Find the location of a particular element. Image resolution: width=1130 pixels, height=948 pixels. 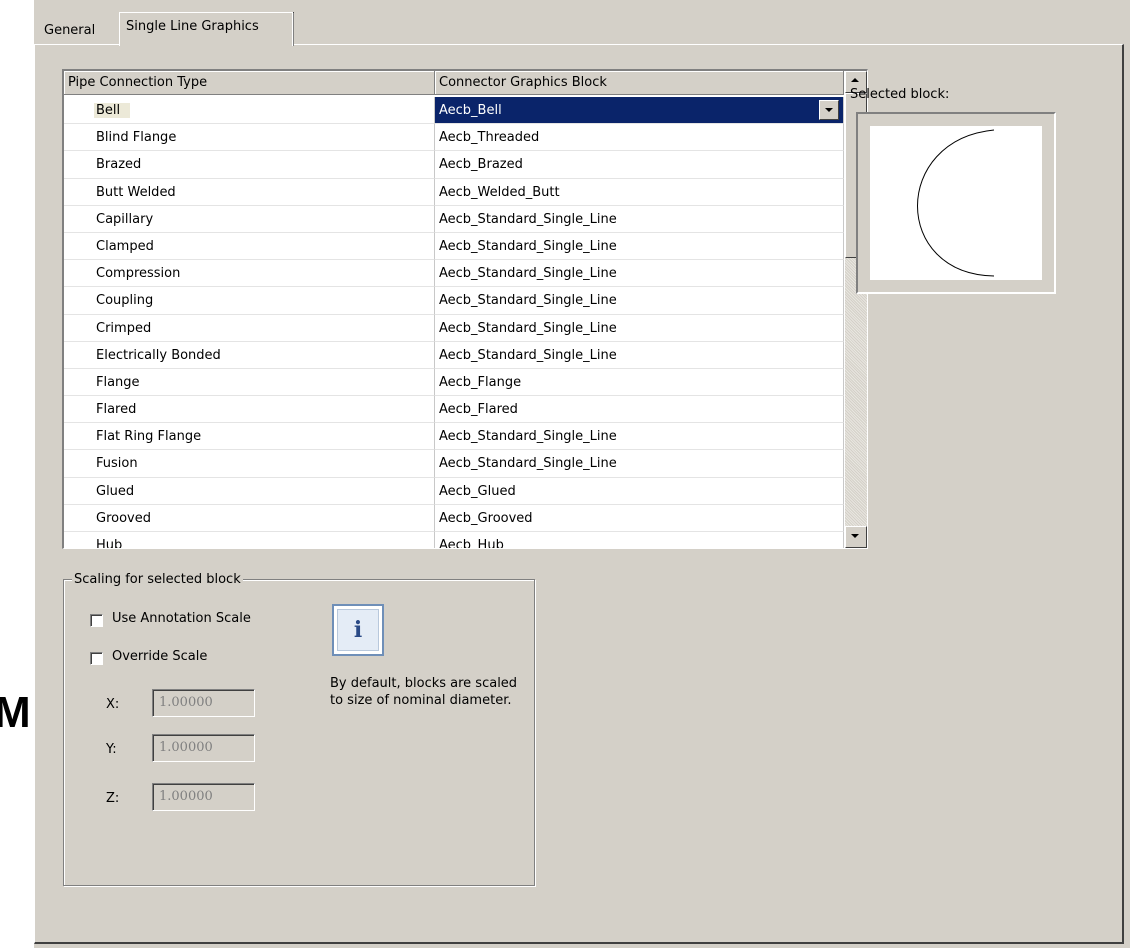

pipe-connection-type-cell: Flared is located at coordinates (249, 410).